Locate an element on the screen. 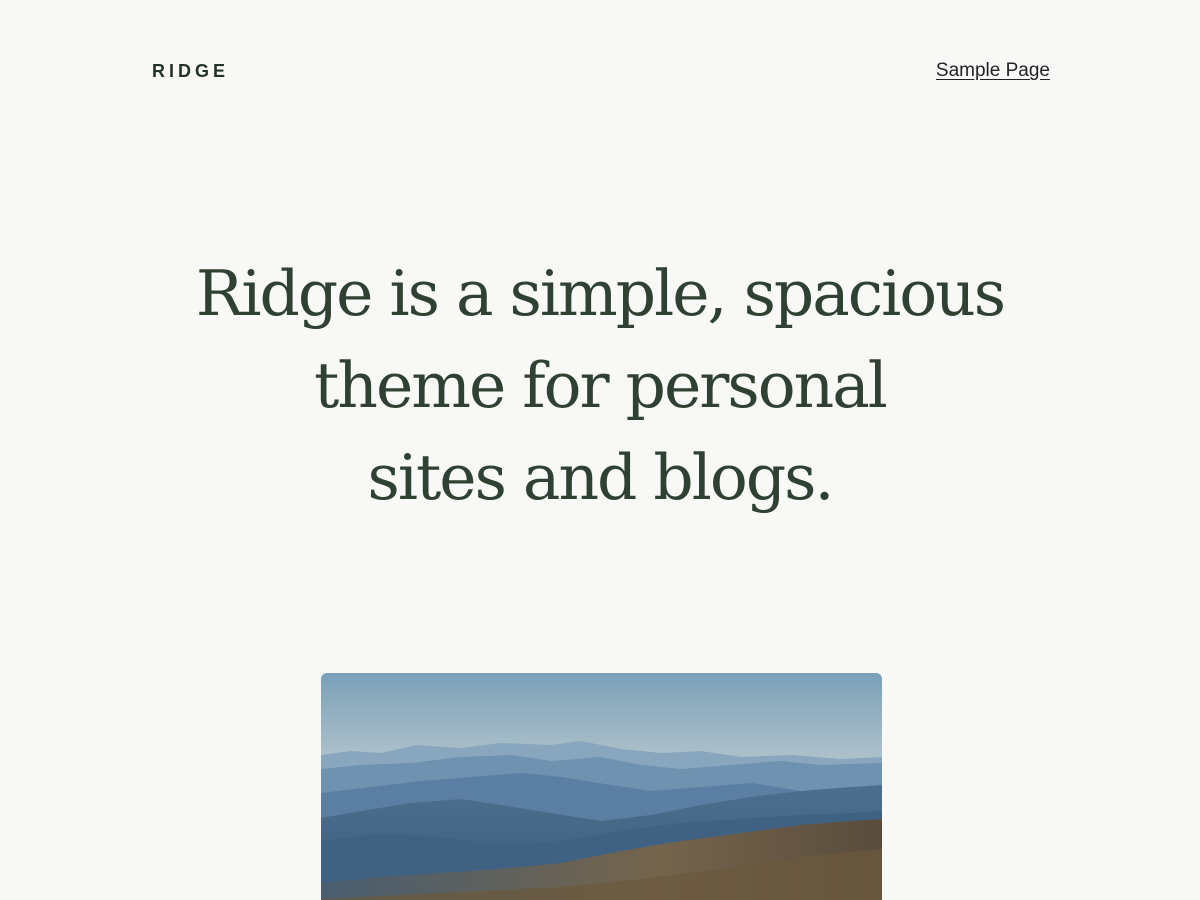 The image size is (1200, 900). site-header: RIDGE Sample Page is located at coordinates (601, 71).